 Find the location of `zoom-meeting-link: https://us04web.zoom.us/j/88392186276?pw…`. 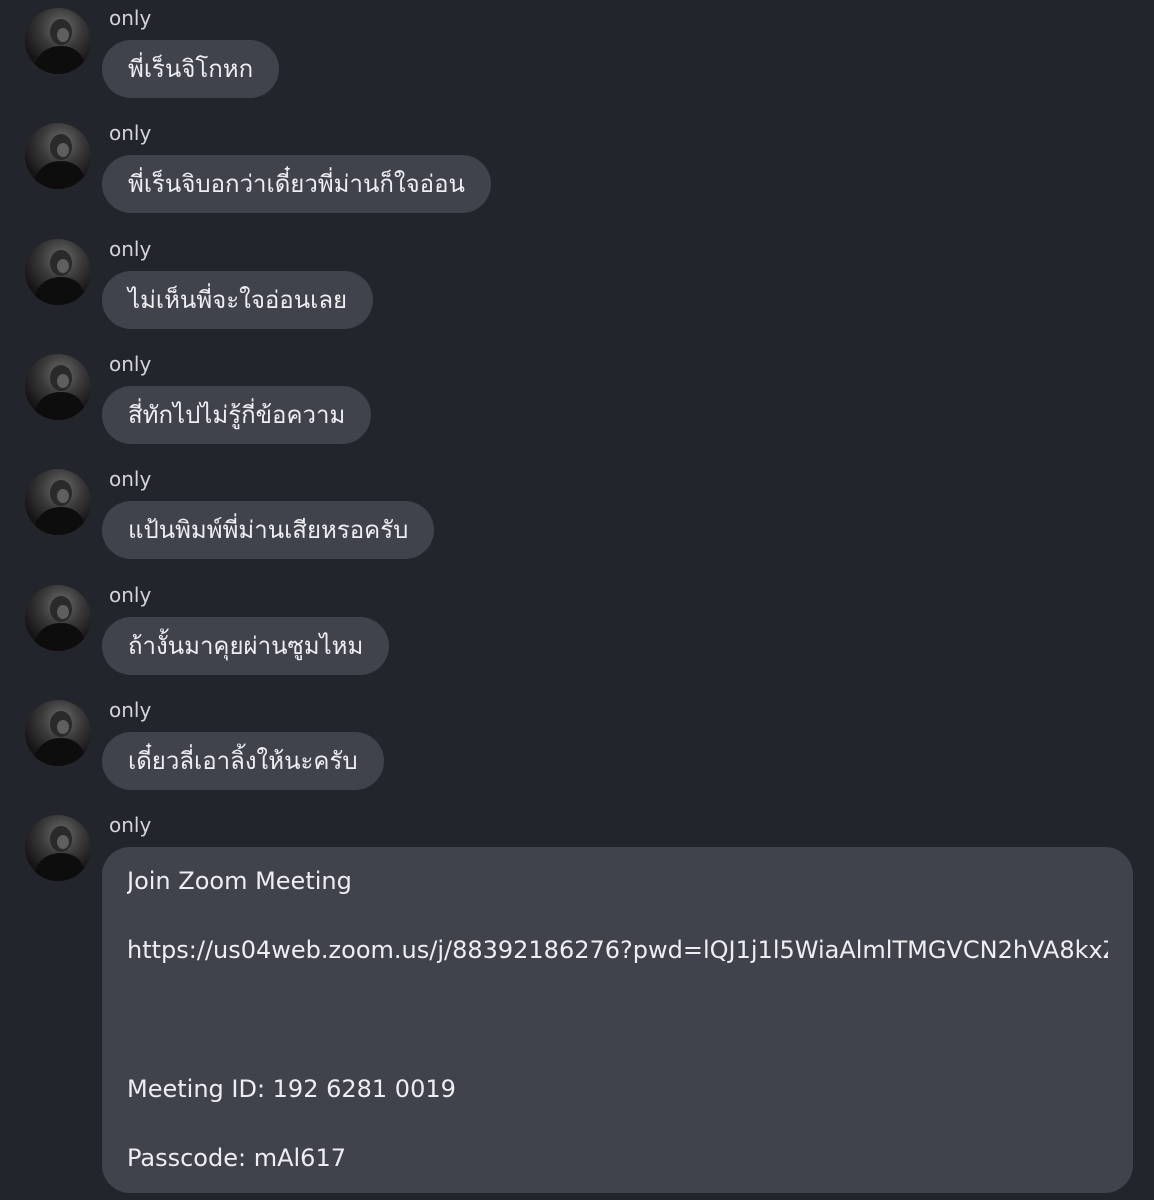

zoom-meeting-link: https://us04web.zoom.us/j/88392186276?pw… is located at coordinates (617, 950).